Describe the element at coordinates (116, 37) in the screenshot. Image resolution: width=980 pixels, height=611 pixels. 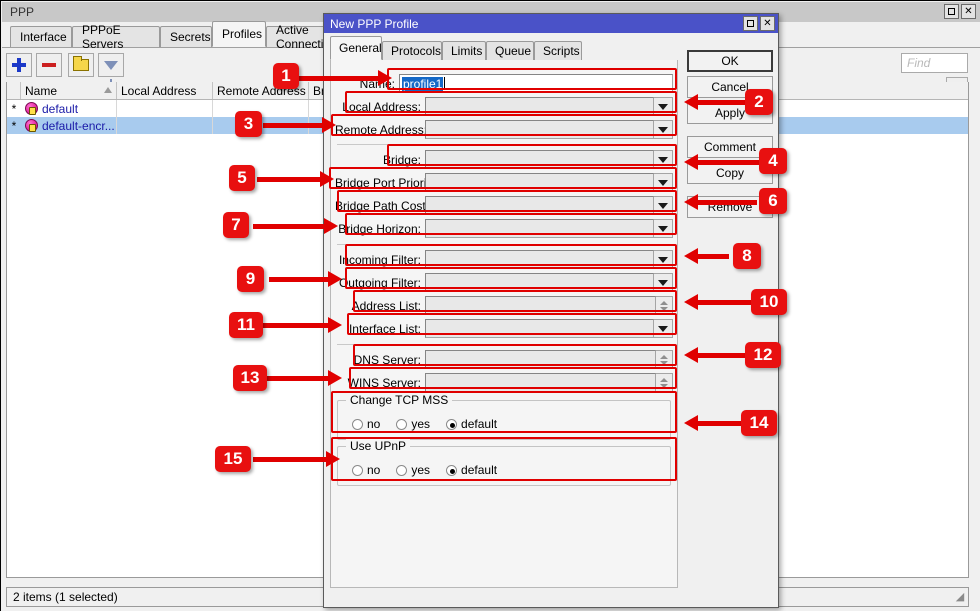
I see `tab-pppoe-servers: PPPoE Servers` at that location.